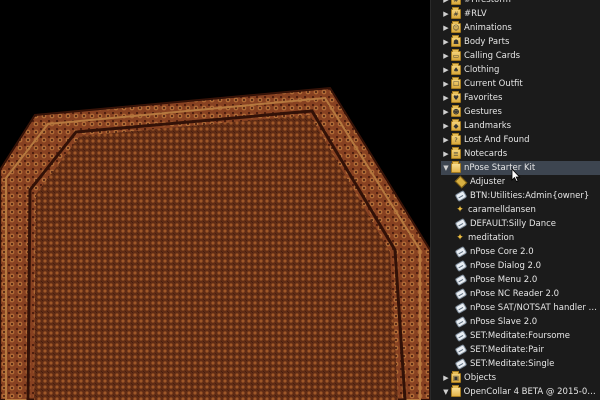 This screenshot has height=400, width=600. Describe the element at coordinates (502, 210) in the screenshot. I see `item-label: caramelldansen` at that location.